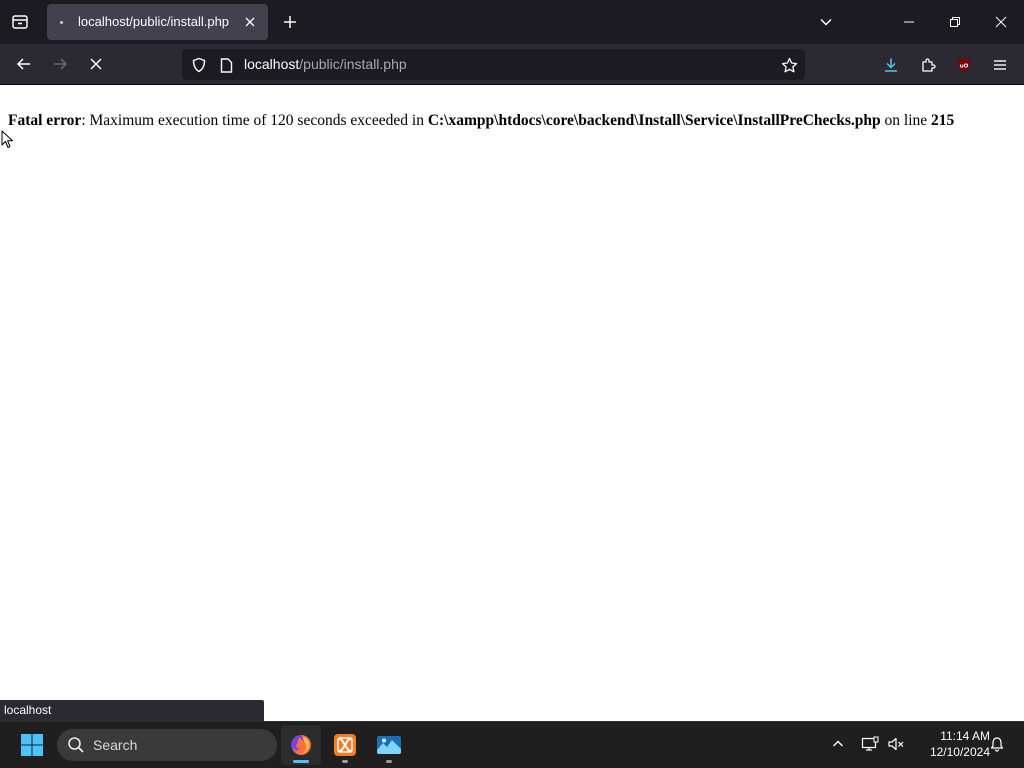  I want to click on volume-button, so click(896, 744).